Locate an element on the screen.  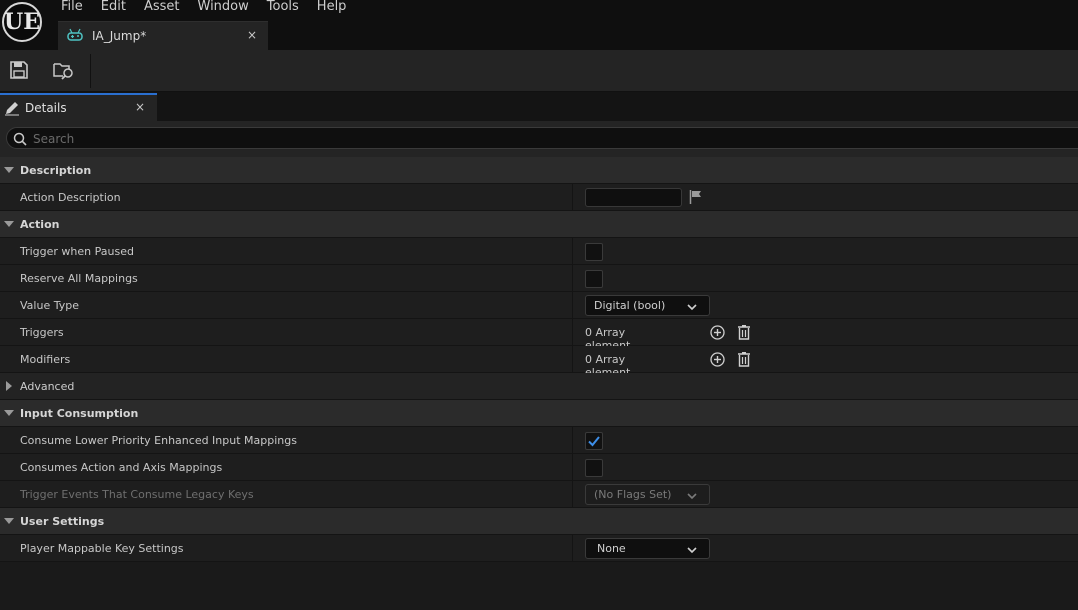
checkmark-icon is located at coordinates (594, 441).